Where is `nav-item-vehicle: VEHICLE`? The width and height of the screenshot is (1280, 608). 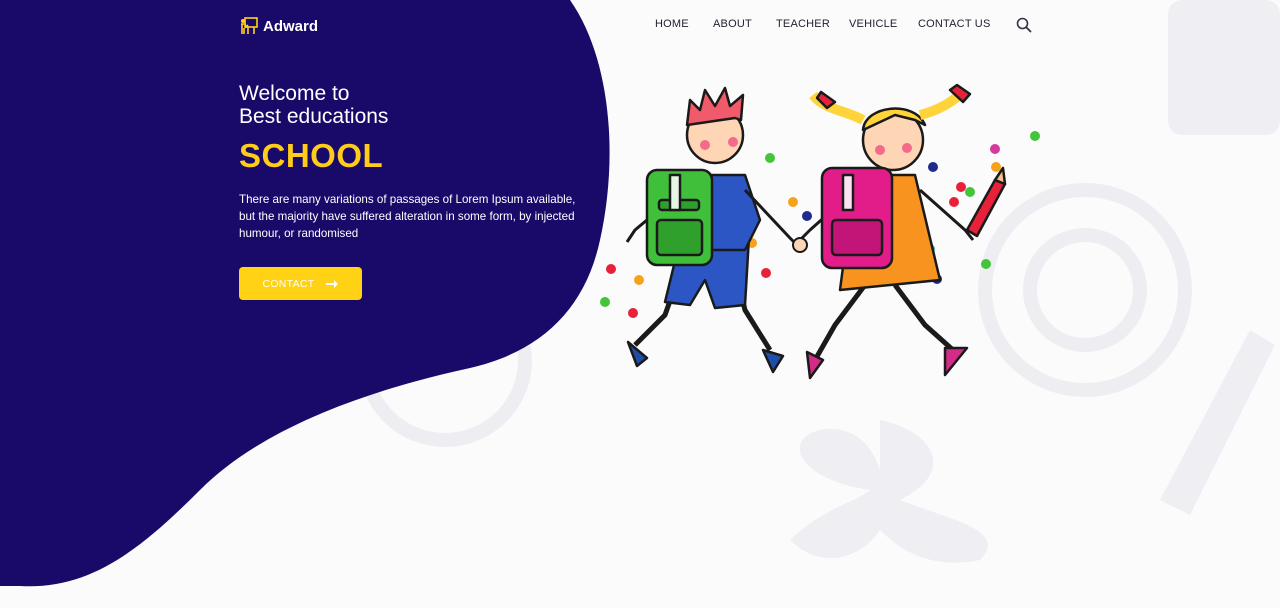 nav-item-vehicle: VEHICLE is located at coordinates (873, 24).